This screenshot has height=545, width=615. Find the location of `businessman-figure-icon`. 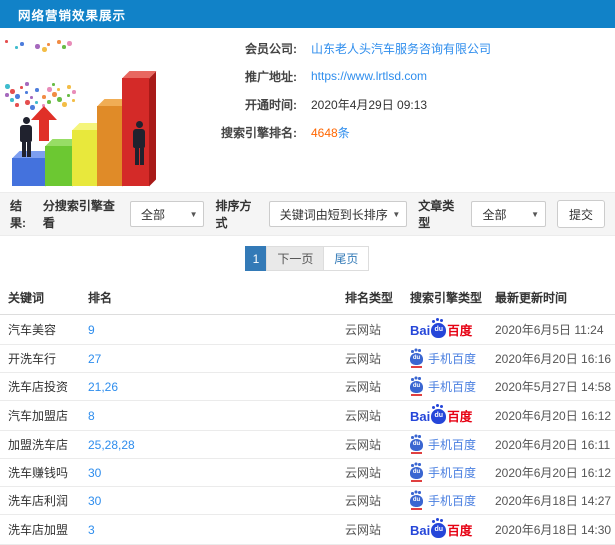

businessman-figure-icon is located at coordinates (139, 143).